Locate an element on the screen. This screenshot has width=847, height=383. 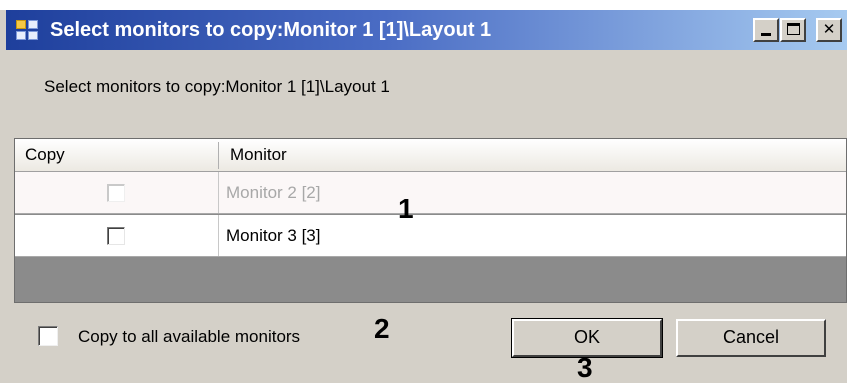
column-header-monitor: Monitor is located at coordinates (430, 155).